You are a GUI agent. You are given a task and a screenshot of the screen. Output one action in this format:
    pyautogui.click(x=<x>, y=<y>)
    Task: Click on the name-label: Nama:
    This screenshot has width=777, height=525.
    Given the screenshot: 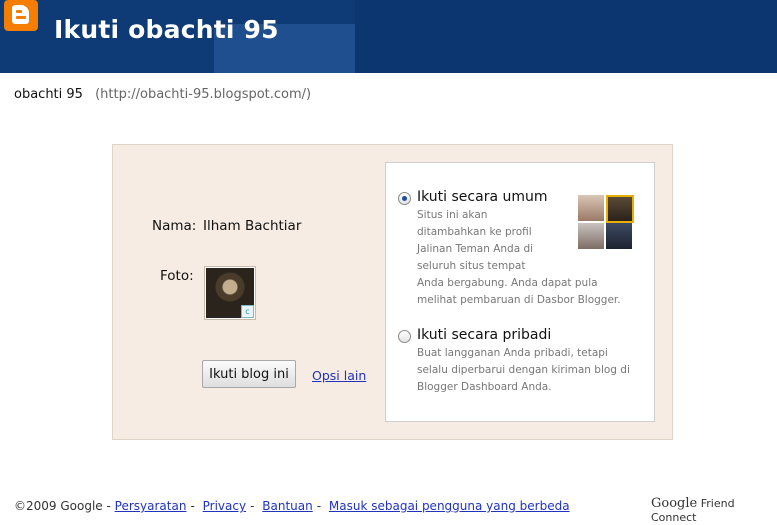 What is the action you would take?
    pyautogui.click(x=174, y=226)
    